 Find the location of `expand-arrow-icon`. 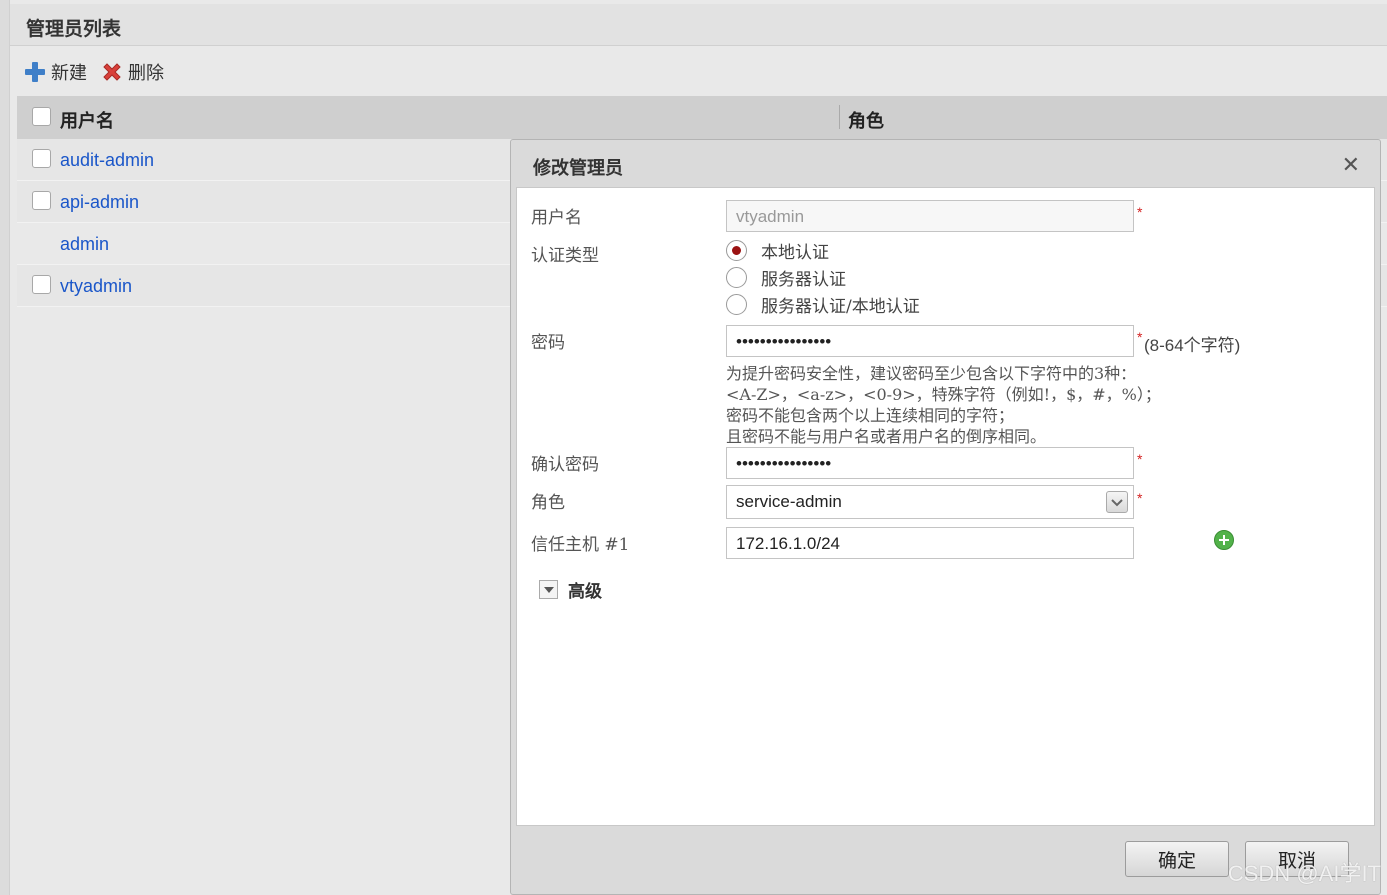

expand-arrow-icon is located at coordinates (548, 589).